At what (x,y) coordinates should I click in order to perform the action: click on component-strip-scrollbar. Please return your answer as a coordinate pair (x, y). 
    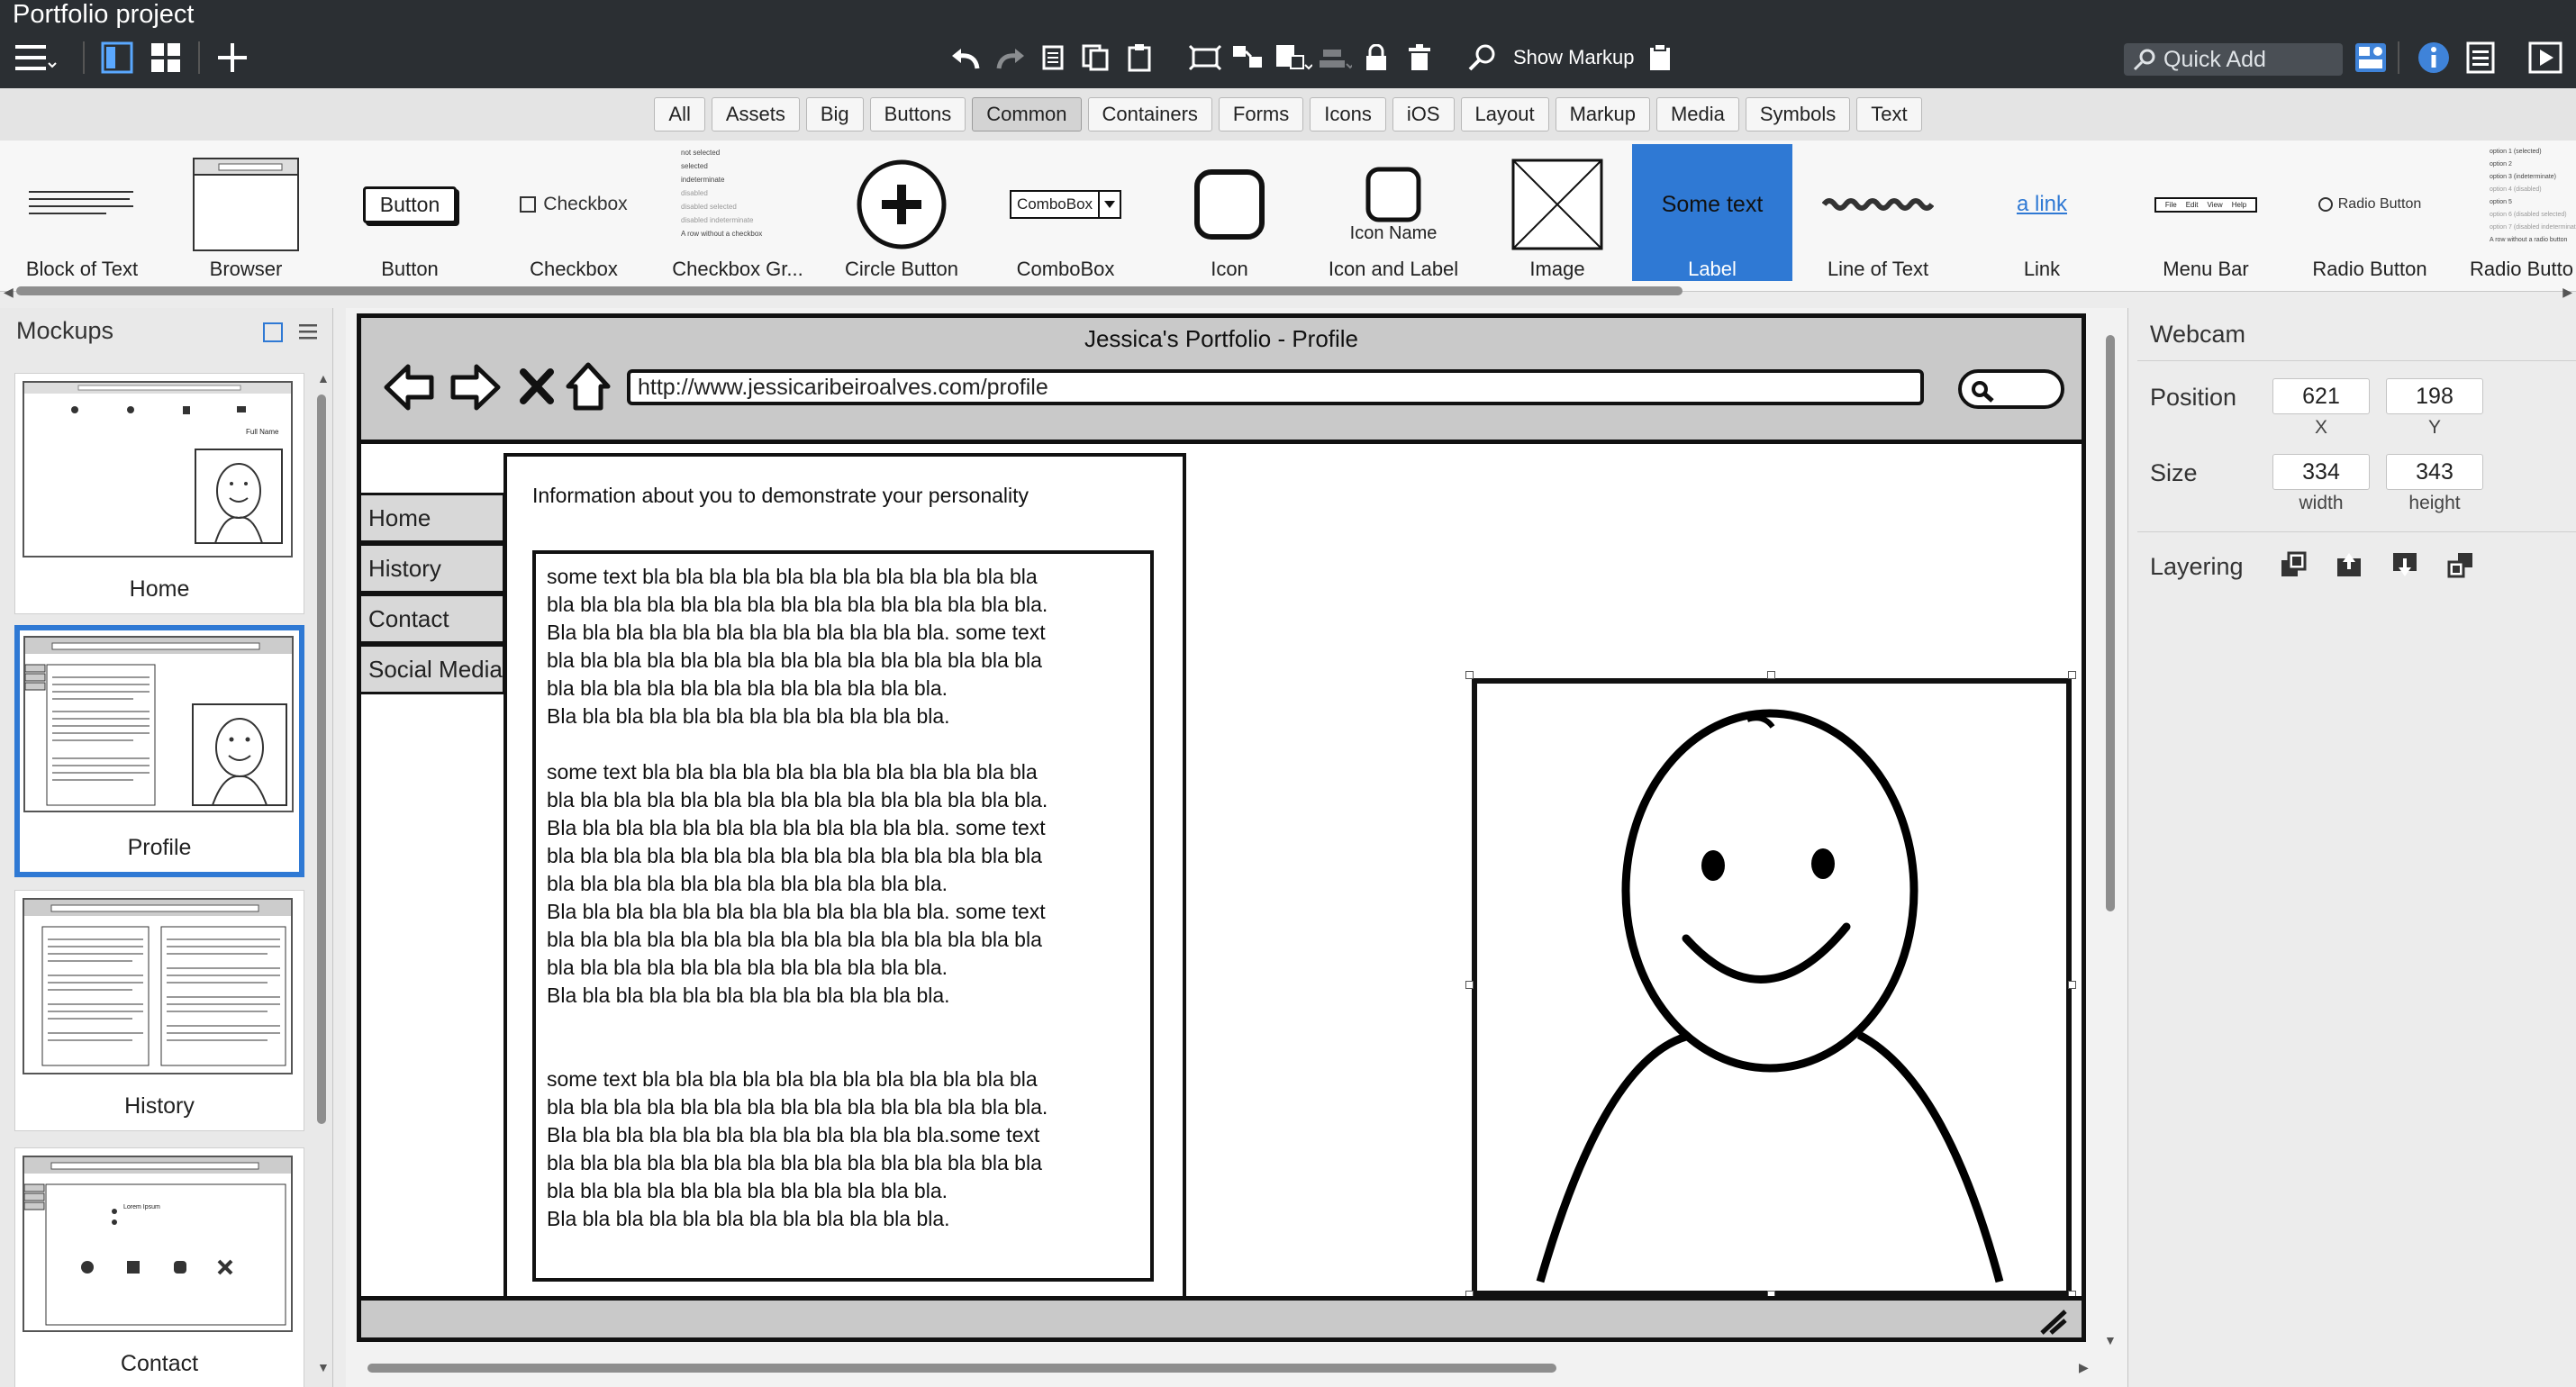
    Looking at the image, I should click on (1288, 290).